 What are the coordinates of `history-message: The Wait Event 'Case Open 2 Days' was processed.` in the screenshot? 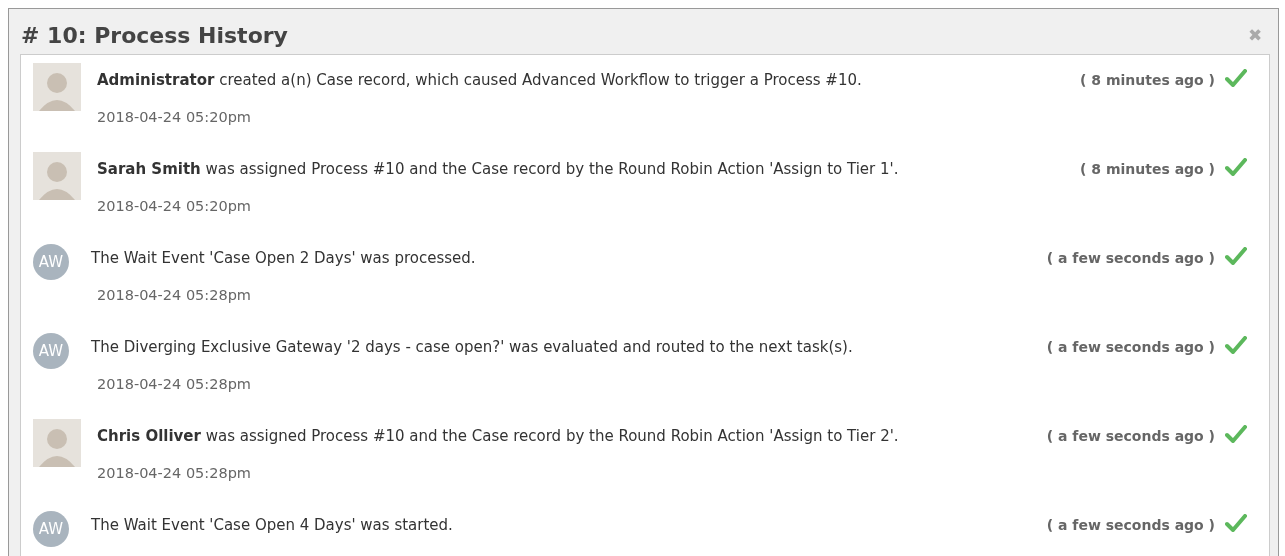 It's located at (284, 258).